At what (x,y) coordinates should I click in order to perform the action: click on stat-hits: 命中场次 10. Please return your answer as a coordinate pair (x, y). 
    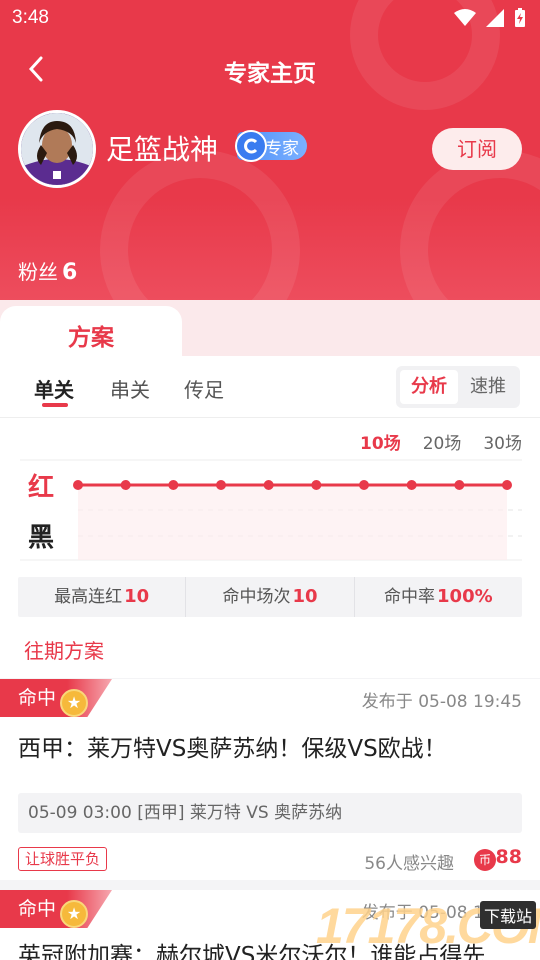
    Looking at the image, I should click on (270, 597).